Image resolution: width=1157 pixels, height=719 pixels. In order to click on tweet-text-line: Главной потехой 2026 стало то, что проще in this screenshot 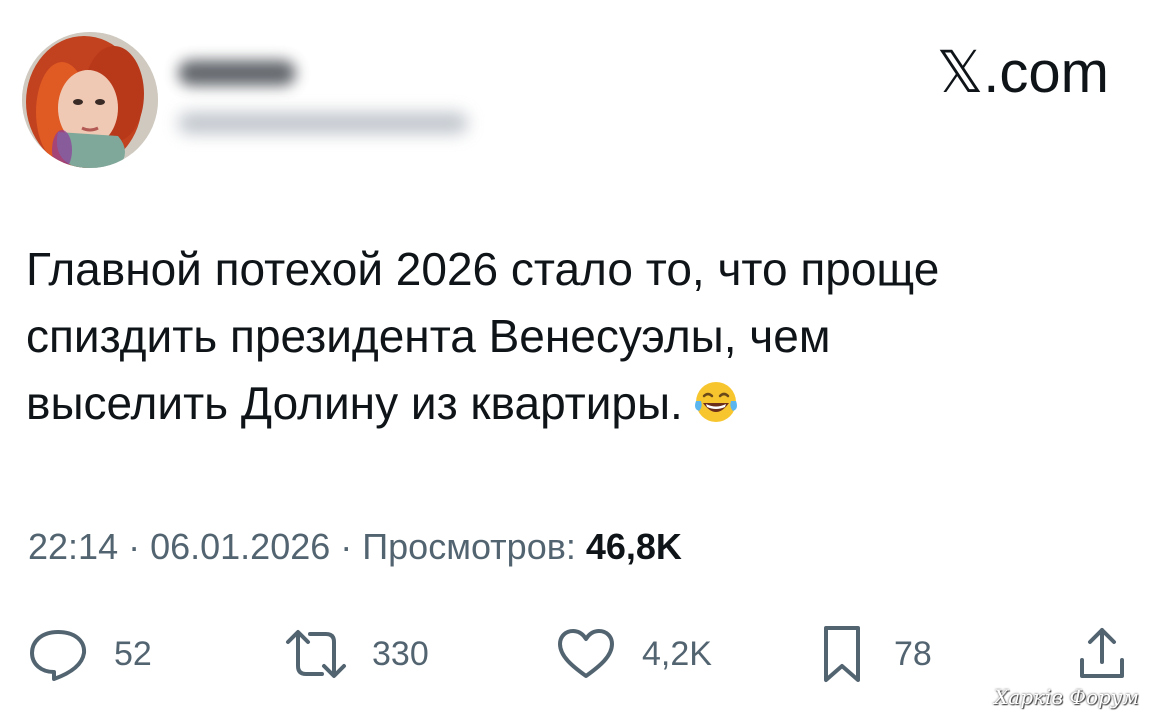, I will do `click(483, 269)`.